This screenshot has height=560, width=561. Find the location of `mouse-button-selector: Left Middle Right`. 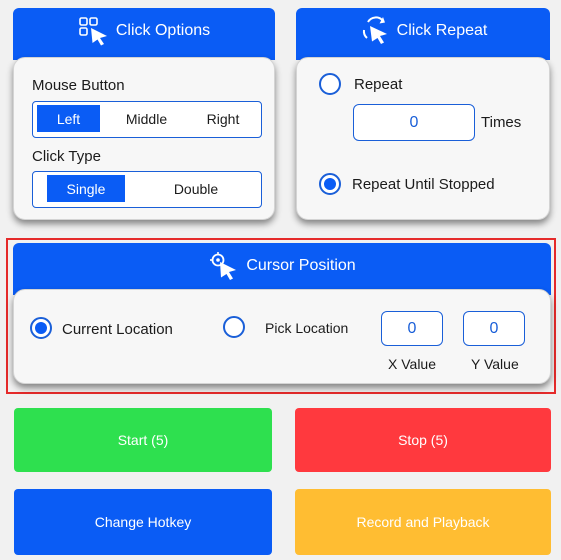

mouse-button-selector: Left Middle Right is located at coordinates (147, 119).